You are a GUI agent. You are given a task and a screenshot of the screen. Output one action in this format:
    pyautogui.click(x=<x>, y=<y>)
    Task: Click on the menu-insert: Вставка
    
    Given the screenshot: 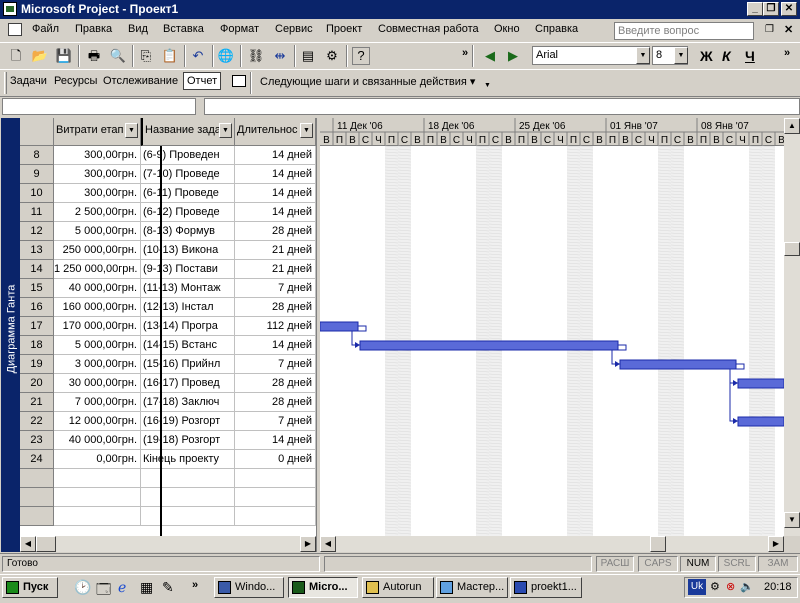 What is the action you would take?
    pyautogui.click(x=183, y=29)
    